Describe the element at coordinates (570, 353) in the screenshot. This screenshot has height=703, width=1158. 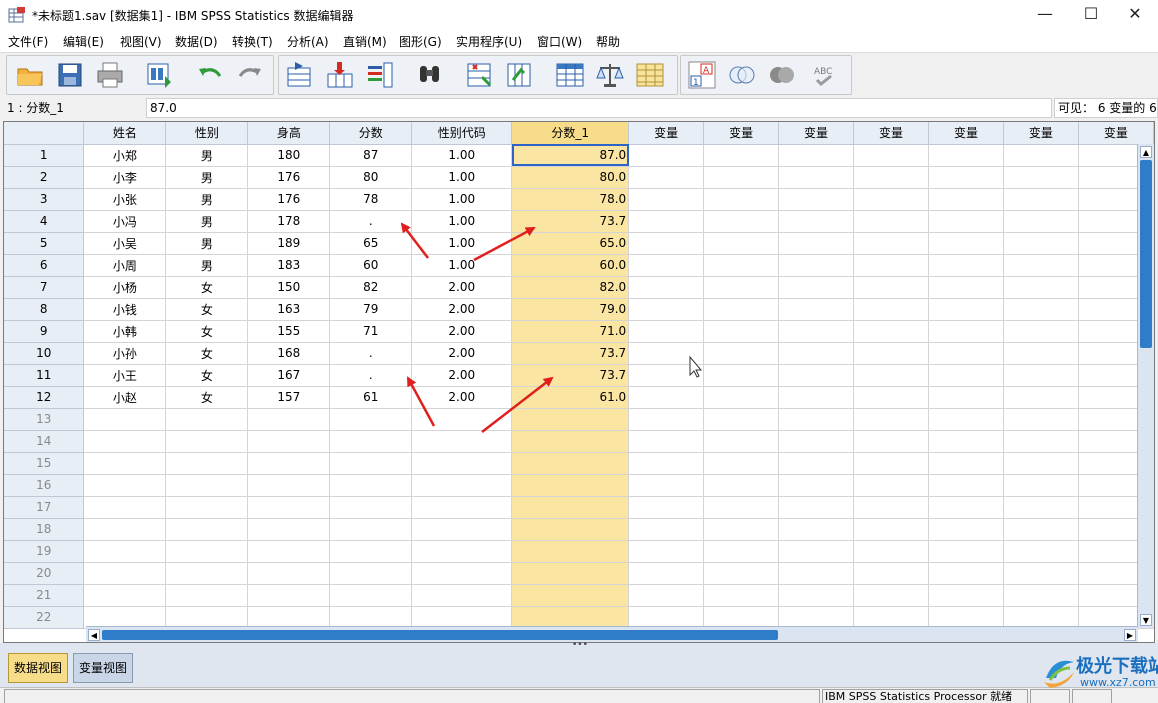
I see `data-cell: 73.7` at that location.